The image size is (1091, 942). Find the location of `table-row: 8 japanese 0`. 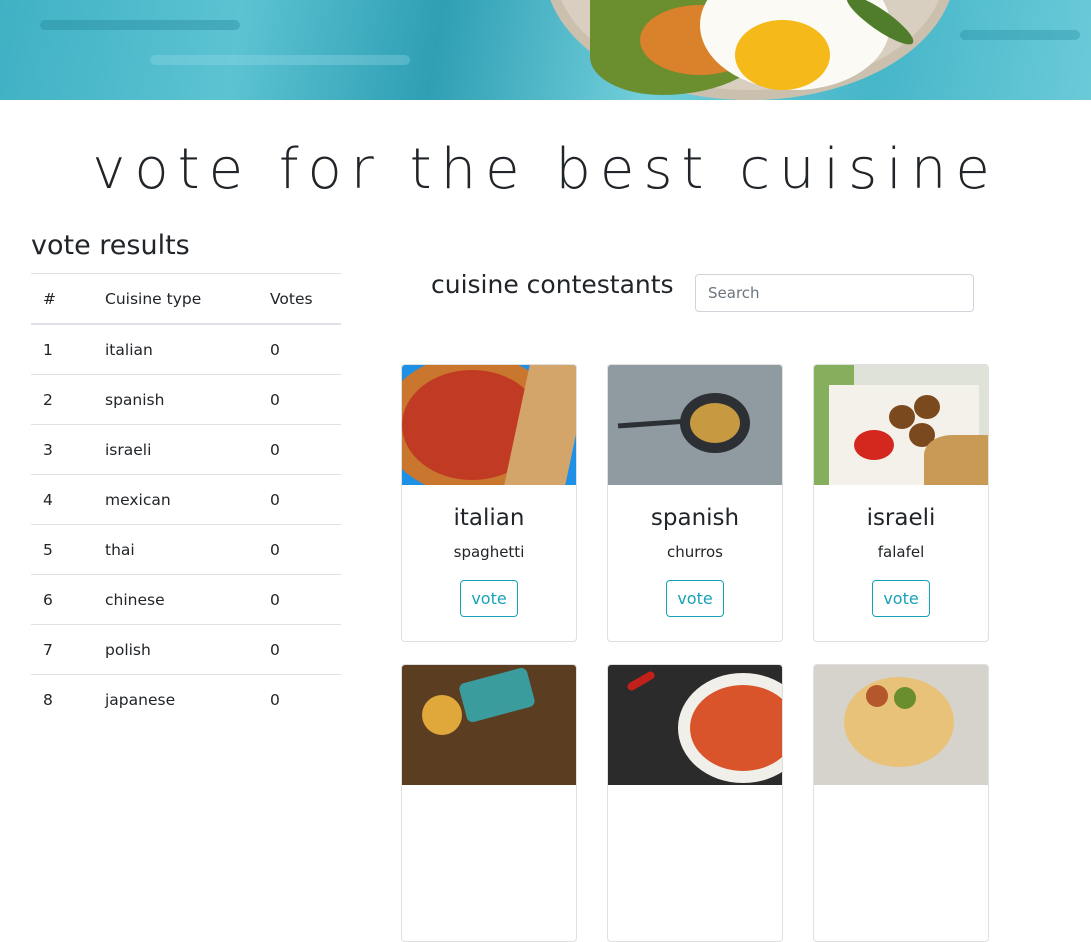

table-row: 8 japanese 0 is located at coordinates (186, 699).